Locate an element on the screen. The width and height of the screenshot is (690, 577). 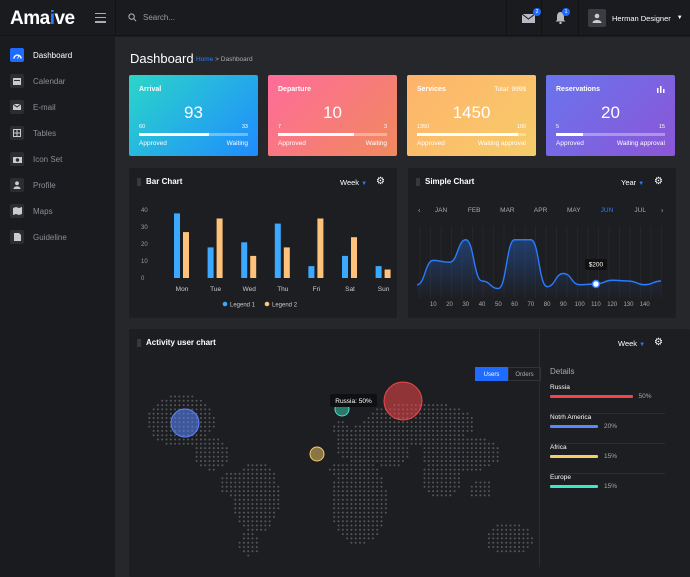
card-right-label: Waiting is located at coordinates (237, 143).